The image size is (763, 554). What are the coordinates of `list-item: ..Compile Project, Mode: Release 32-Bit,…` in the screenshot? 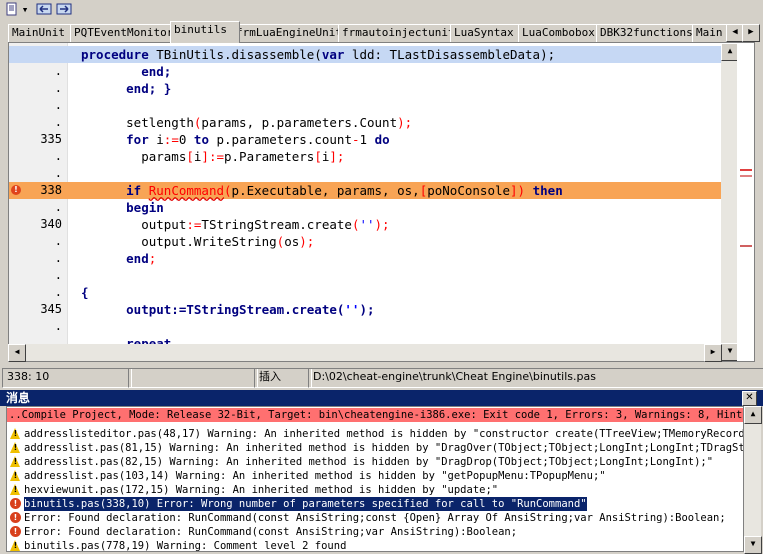 It's located at (375, 415).